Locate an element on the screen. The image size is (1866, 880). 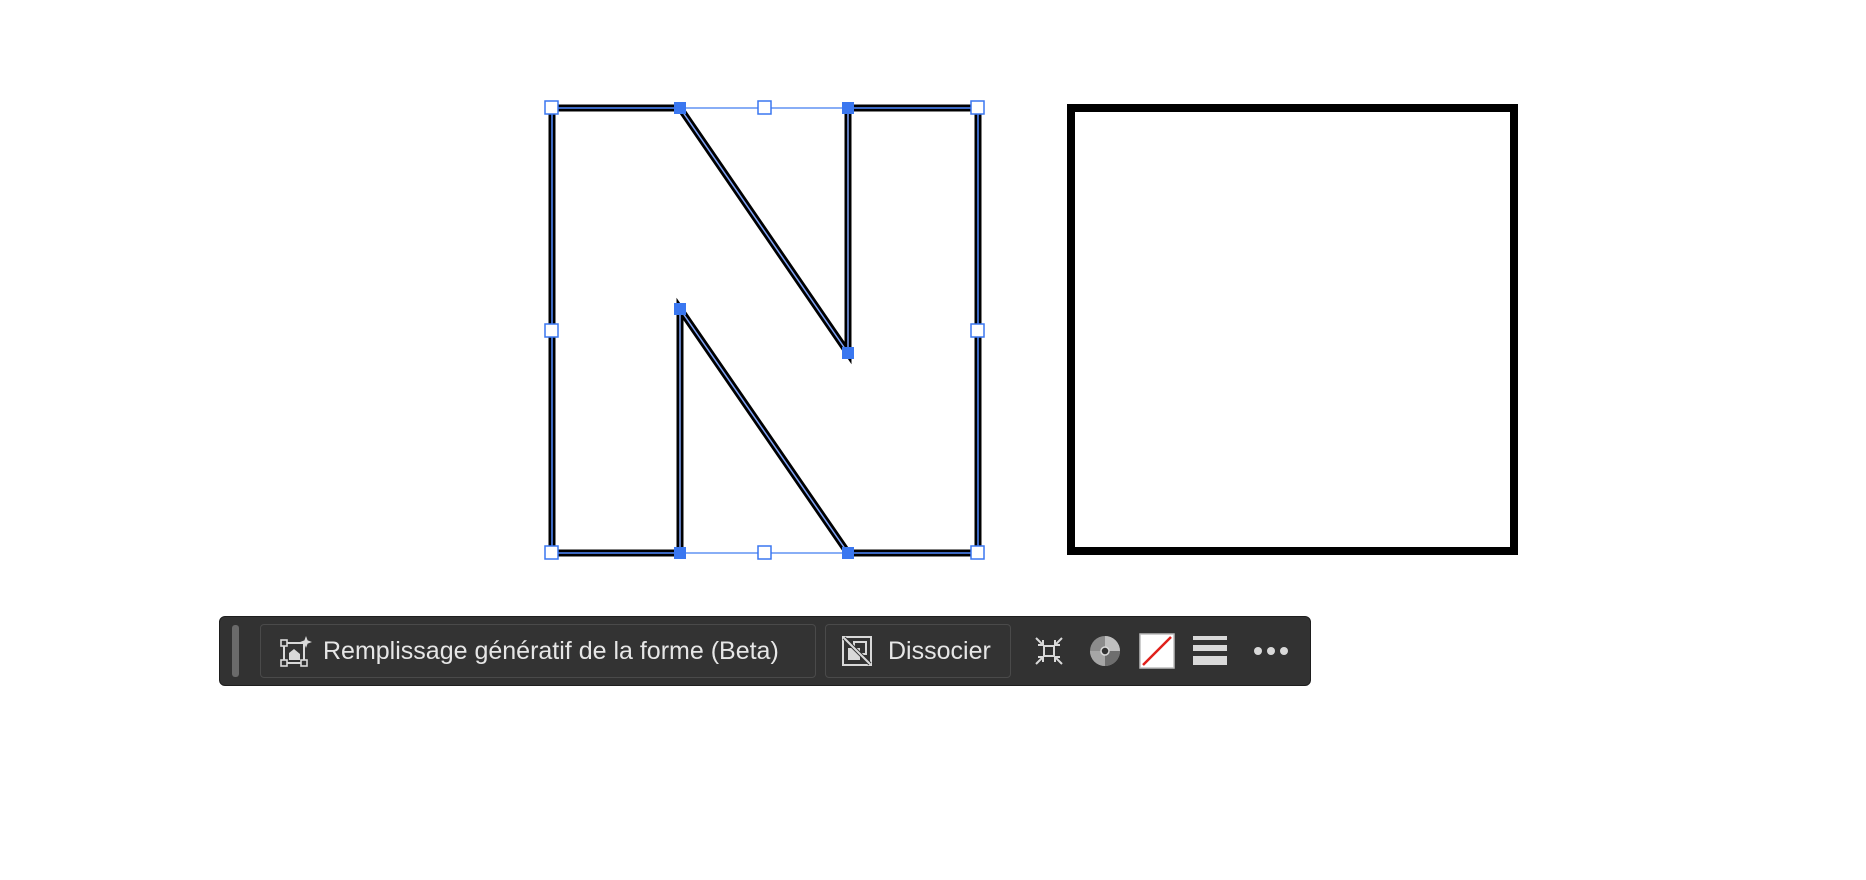
drag-handle is located at coordinates (235, 651).